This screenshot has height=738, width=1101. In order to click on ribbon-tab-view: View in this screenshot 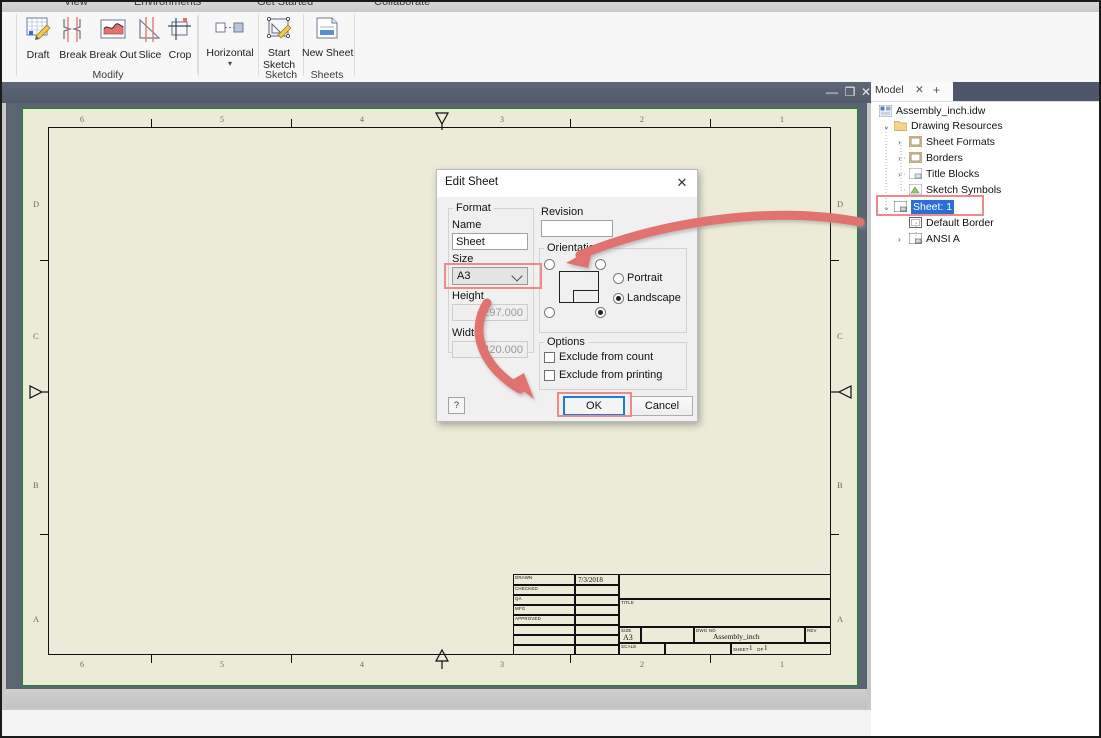, I will do `click(76, 5)`.